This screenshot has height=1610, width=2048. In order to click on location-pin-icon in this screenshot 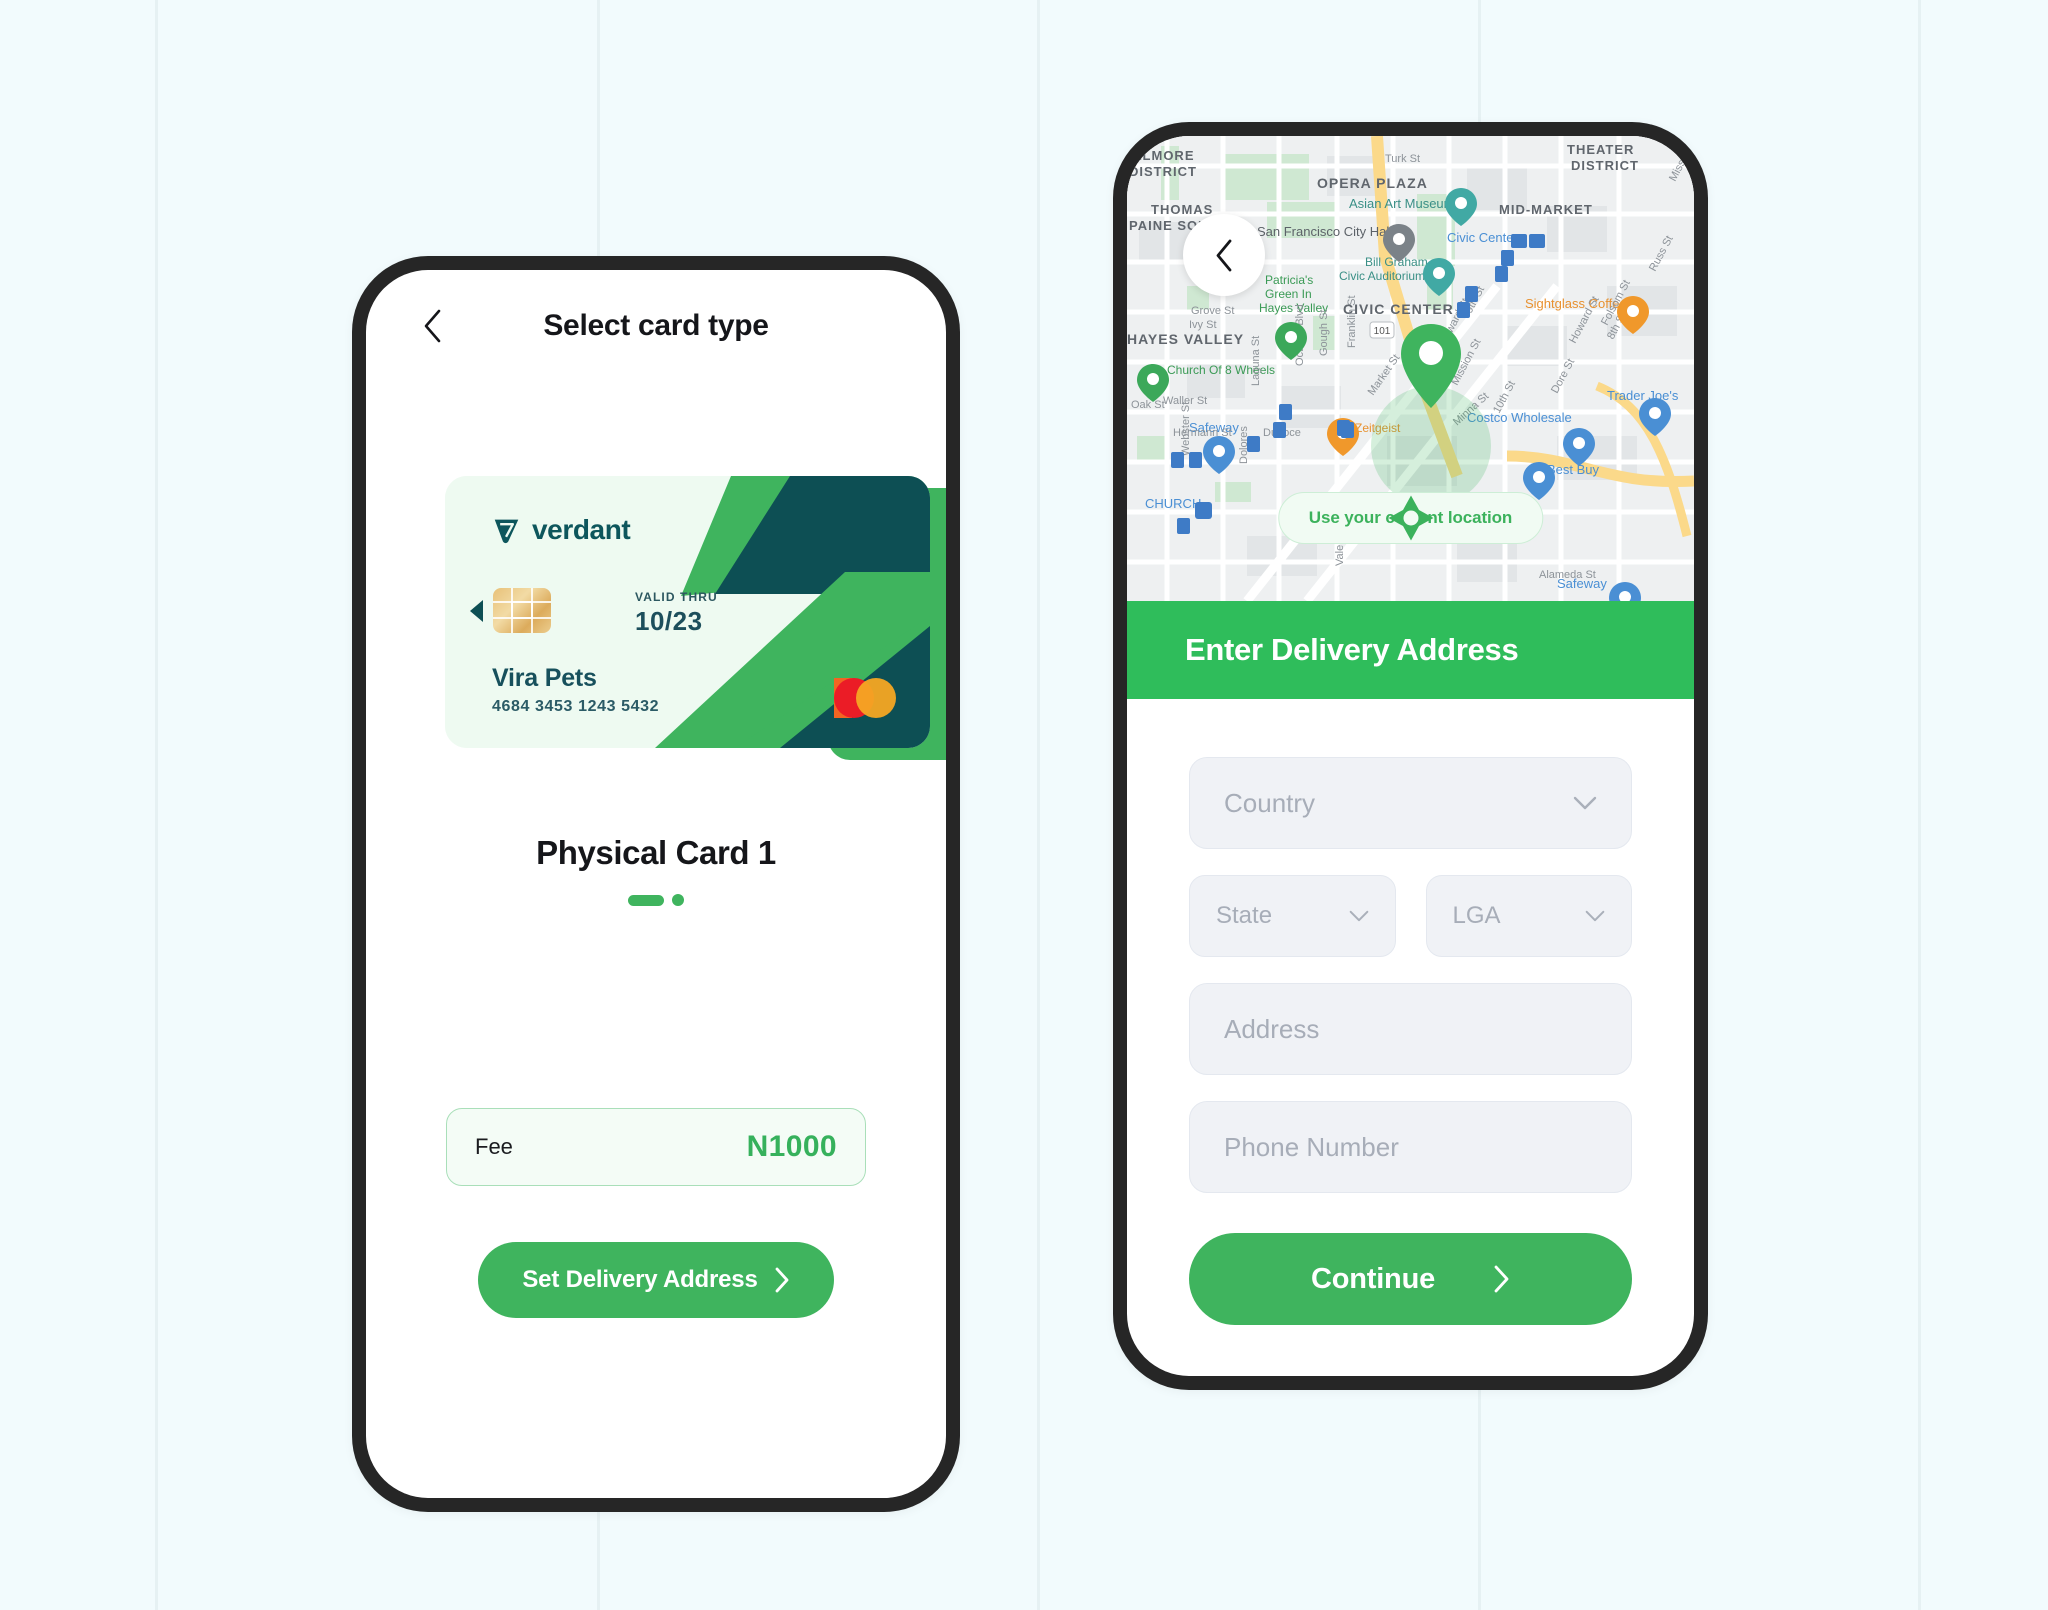, I will do `click(1431, 366)`.